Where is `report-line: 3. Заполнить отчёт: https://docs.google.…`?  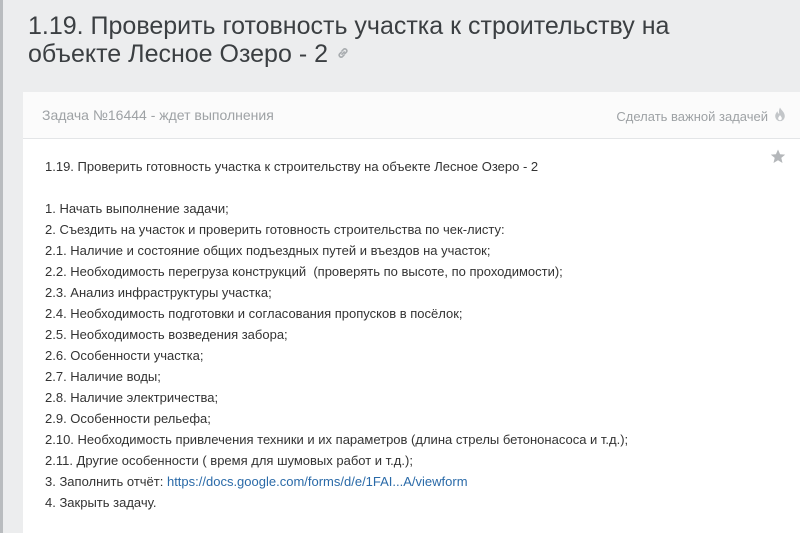
report-line: 3. Заполнить отчёт: https://docs.google.… is located at coordinates (405, 481).